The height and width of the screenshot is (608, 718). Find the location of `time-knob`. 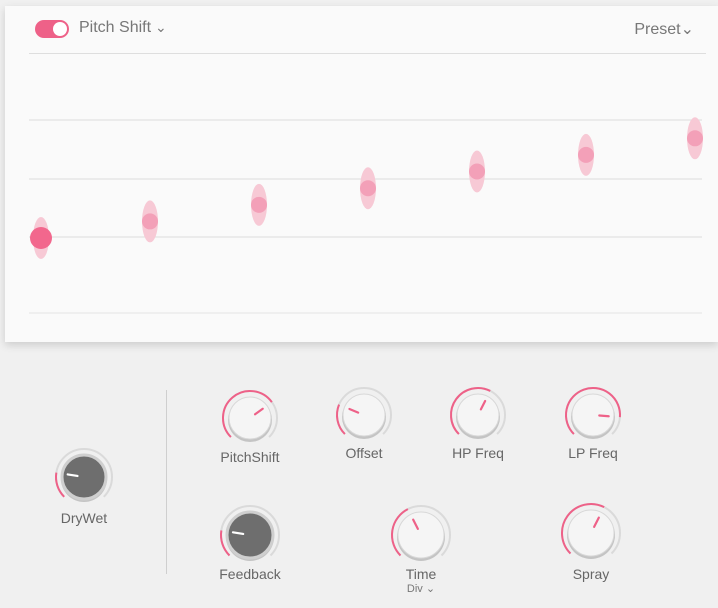

time-knob is located at coordinates (421, 535).